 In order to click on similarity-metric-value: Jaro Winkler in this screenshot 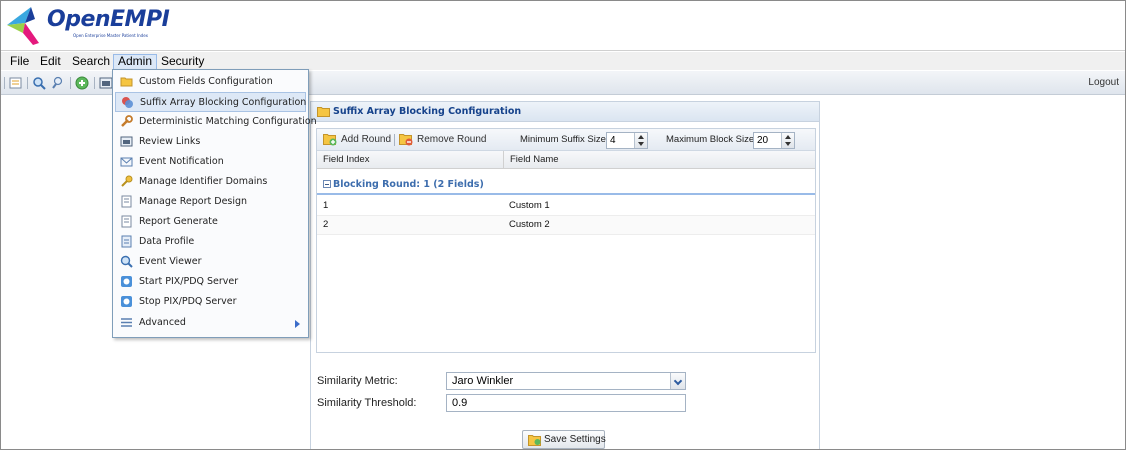, I will do `click(483, 381)`.